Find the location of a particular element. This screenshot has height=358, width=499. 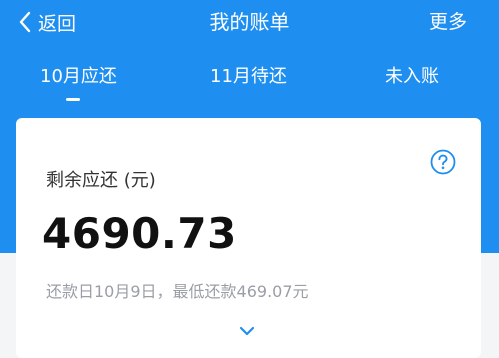

tab-november-pending: 11月待还 is located at coordinates (248, 77).